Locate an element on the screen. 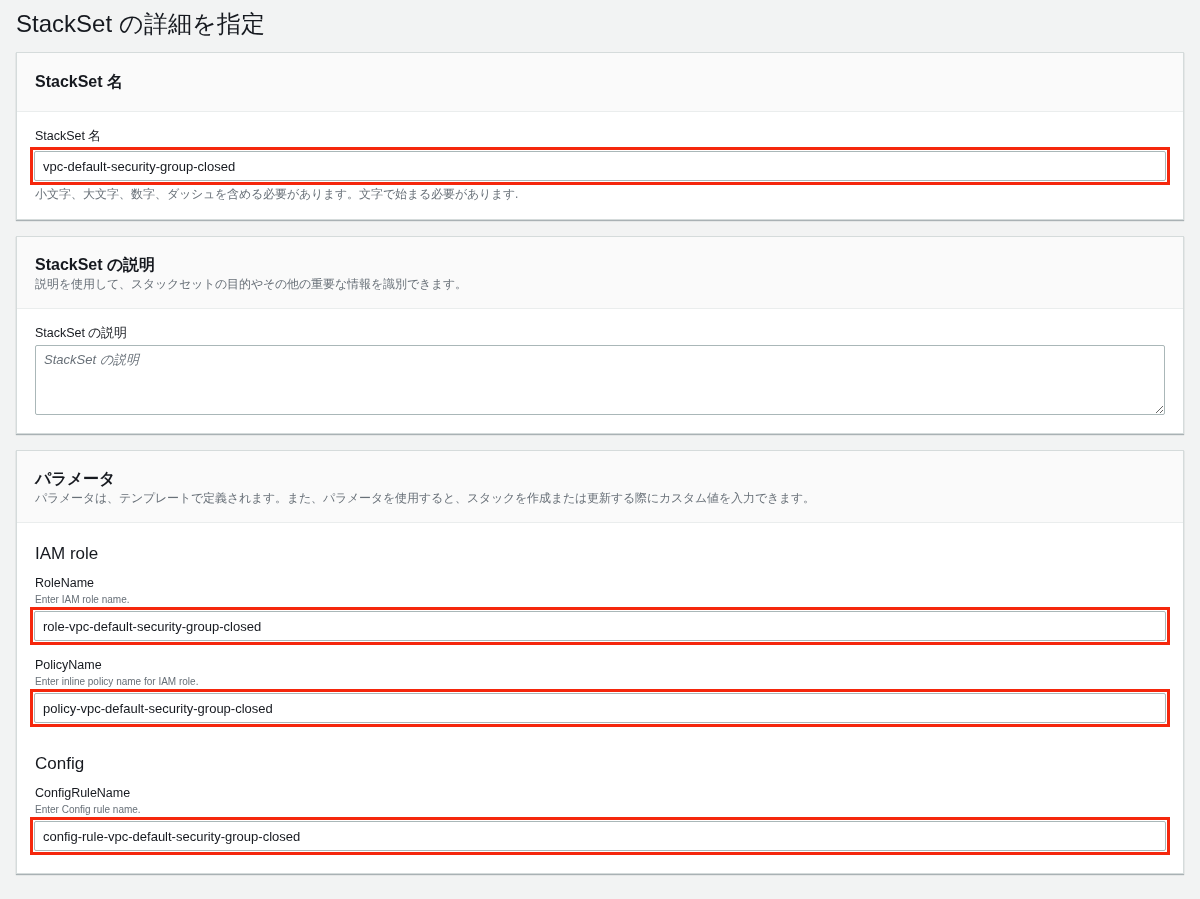  field-label: PolicyName is located at coordinates (69, 665).